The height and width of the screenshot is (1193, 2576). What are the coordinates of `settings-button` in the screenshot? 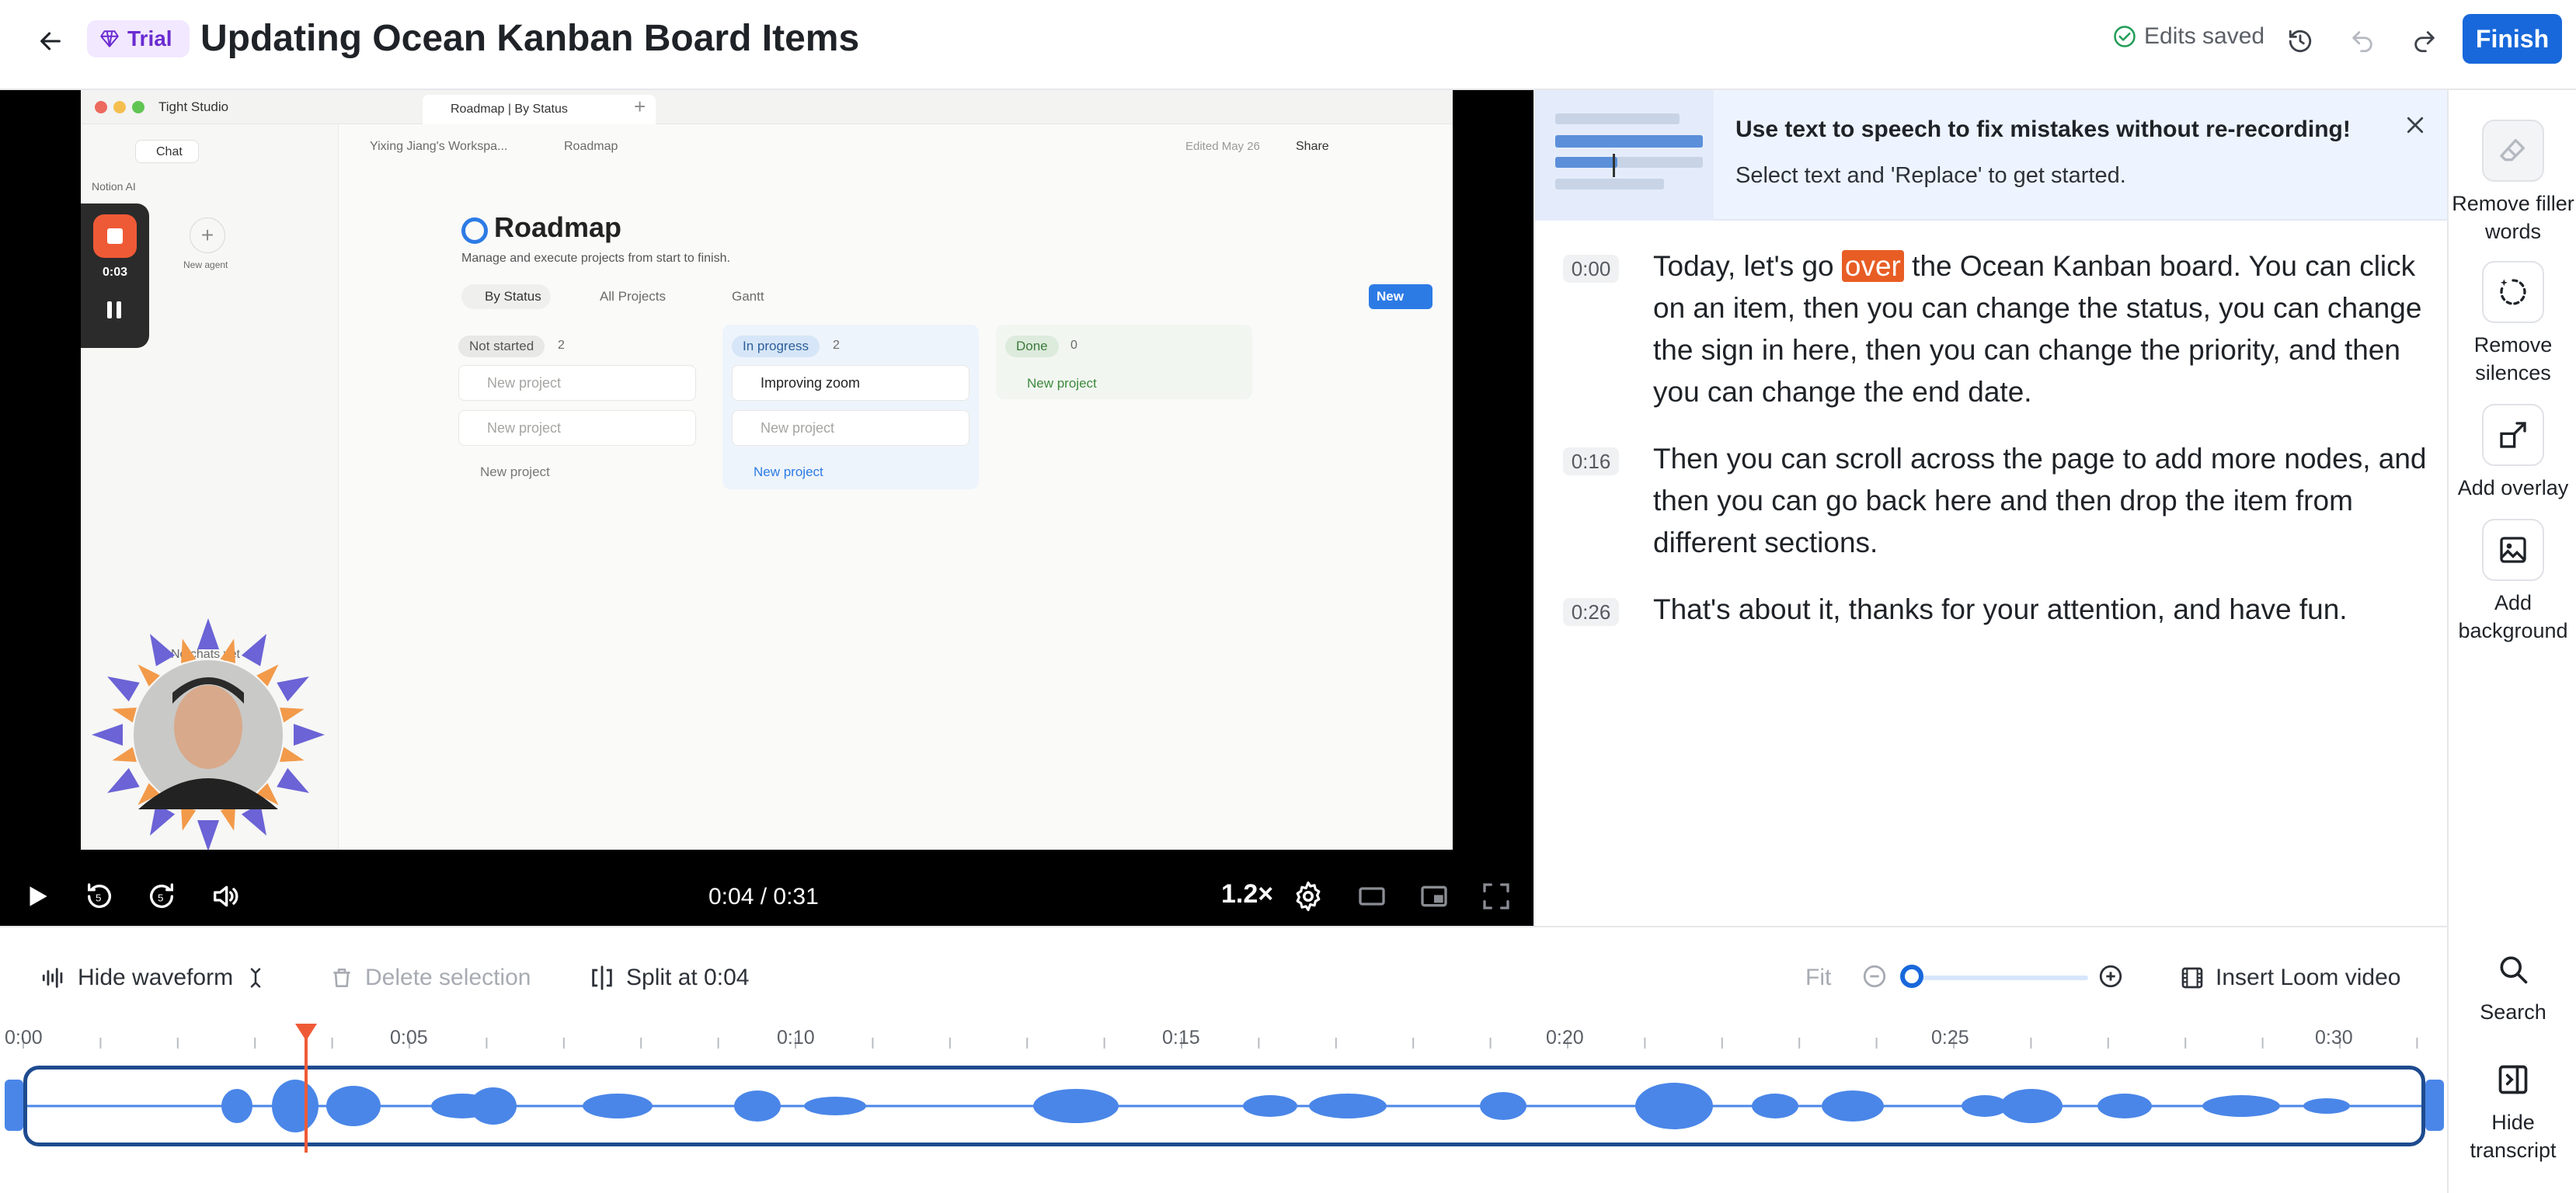 It's located at (1308, 896).